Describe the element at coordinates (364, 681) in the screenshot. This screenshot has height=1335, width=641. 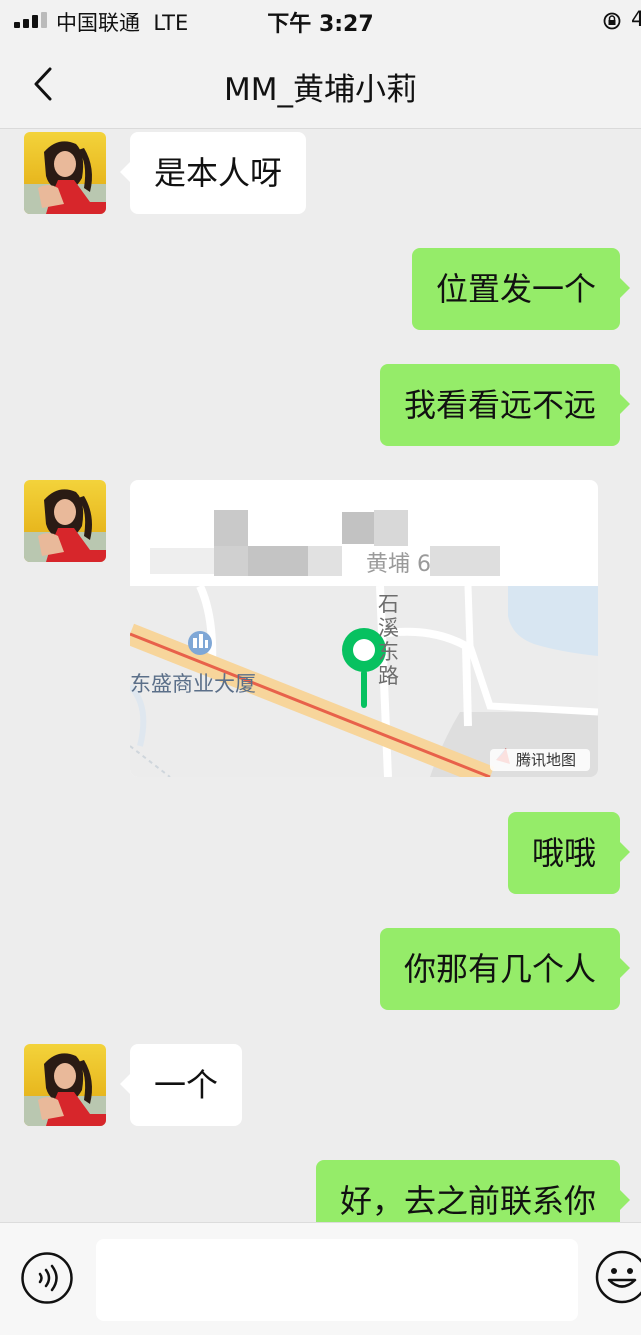
I see `location-map-preview: 东盛商业大厦 石溪东路 腾讯地图` at that location.